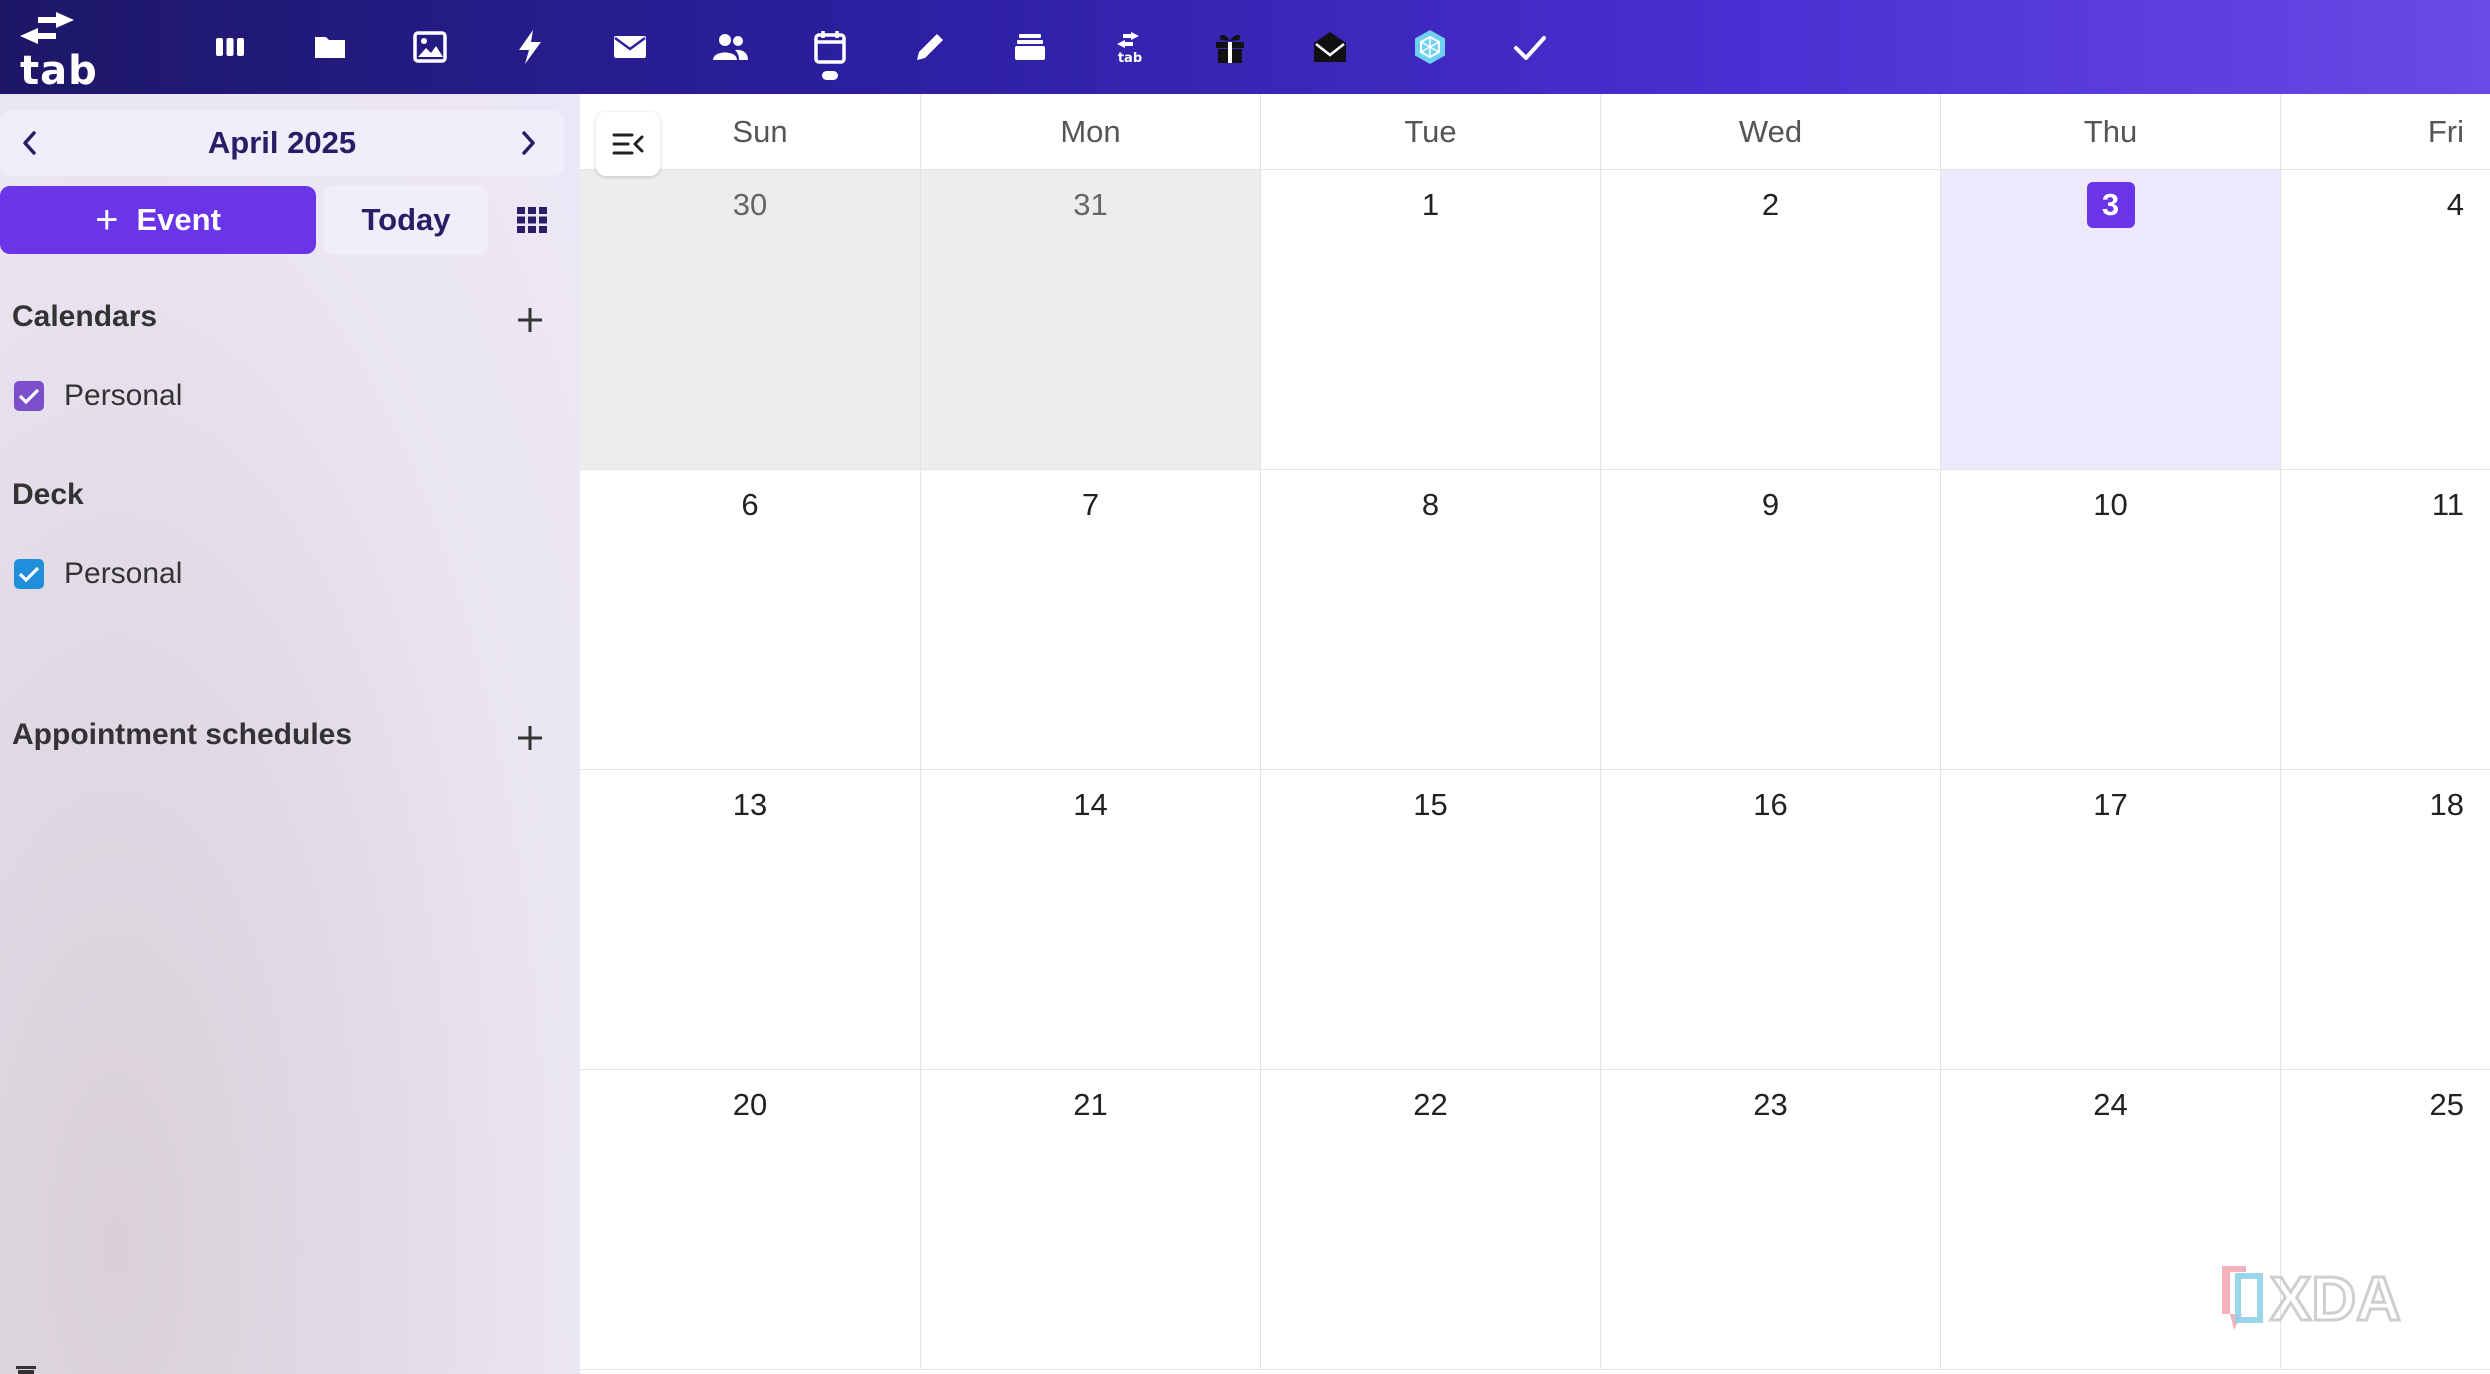 This screenshot has width=2490, height=1374. I want to click on app-button-mail, so click(630, 47).